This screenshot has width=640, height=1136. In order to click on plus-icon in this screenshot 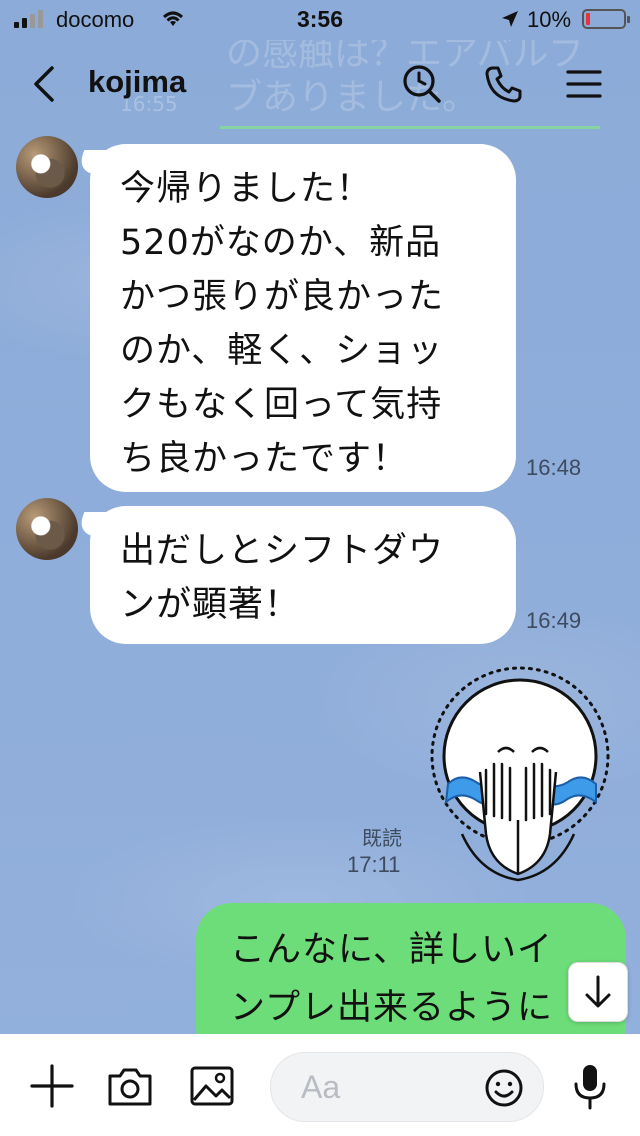, I will do `click(52, 1086)`.